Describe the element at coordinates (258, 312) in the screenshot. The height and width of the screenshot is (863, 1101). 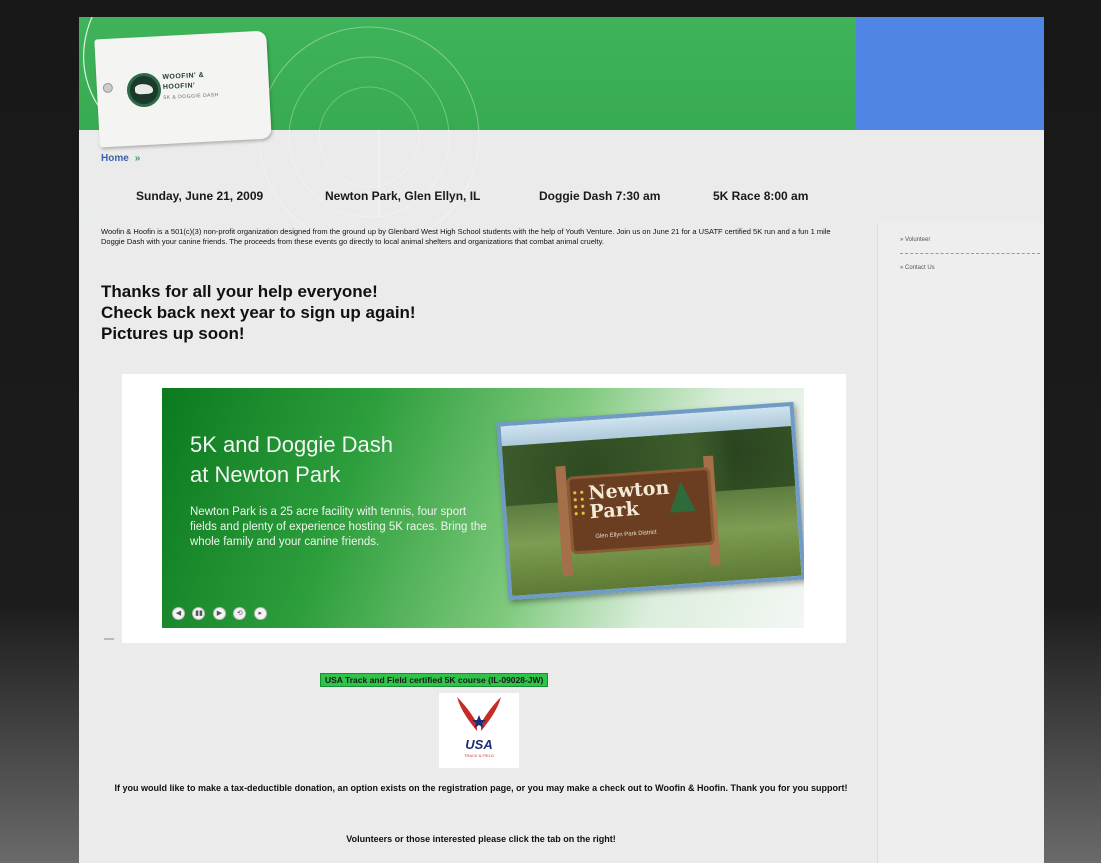
I see `thanks-line2: Check back next year to sign up again!` at that location.